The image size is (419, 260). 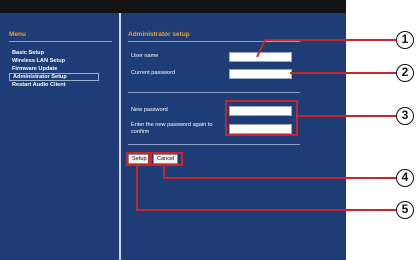 What do you see at coordinates (405, 178) in the screenshot?
I see `callout-4: 4` at bounding box center [405, 178].